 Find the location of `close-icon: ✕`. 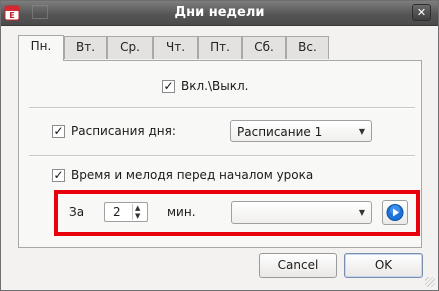

close-icon: ✕ is located at coordinates (421, 12).